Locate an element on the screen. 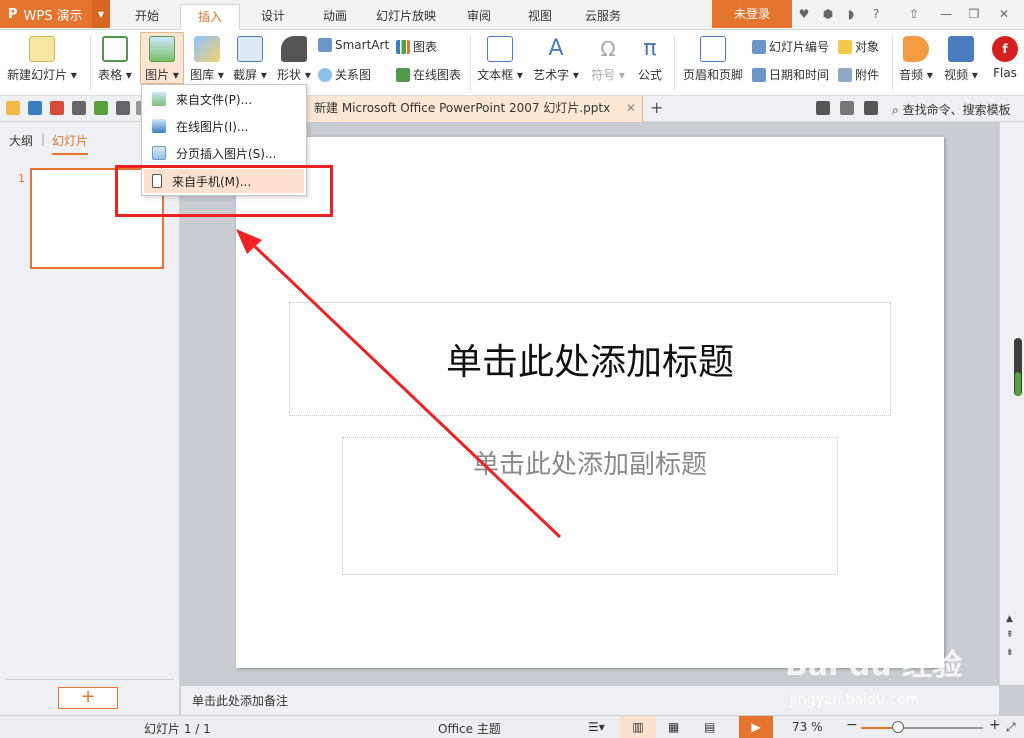 The width and height of the screenshot is (1024, 738). reading-view-icon: ▤ is located at coordinates (709, 727).